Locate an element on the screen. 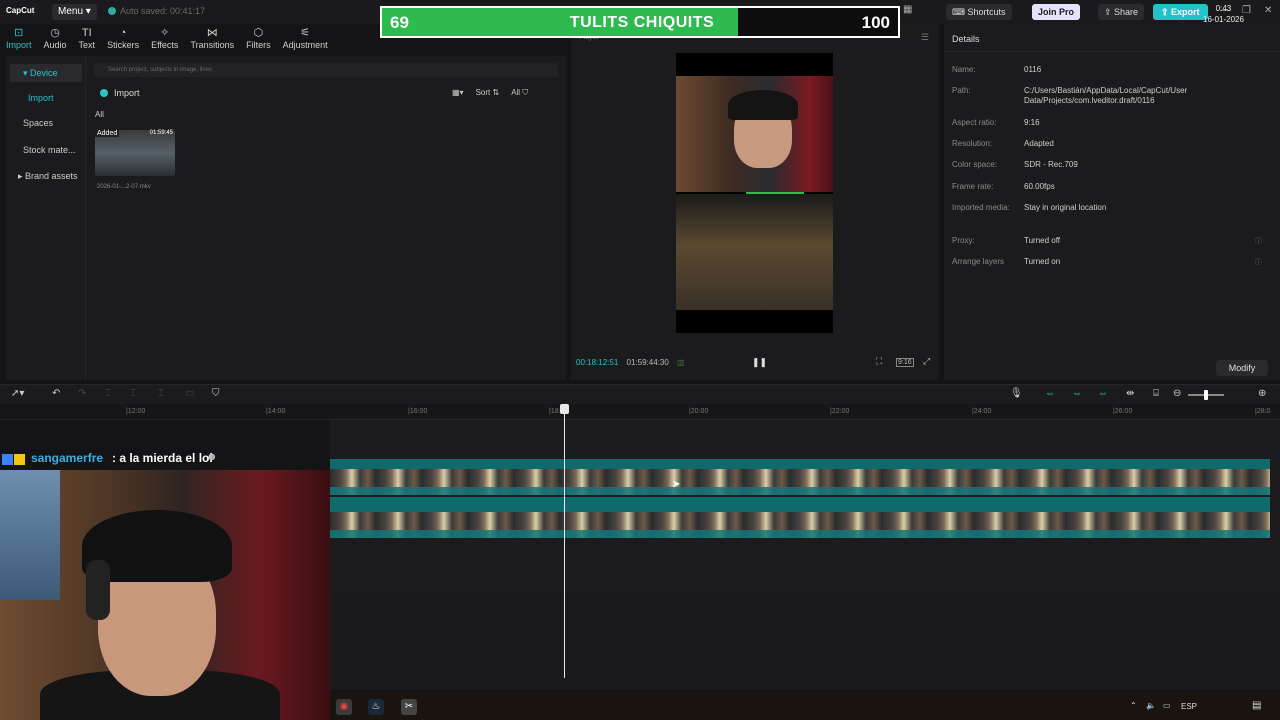  shortcuts-button: ⌨ Shortcuts is located at coordinates (979, 12).